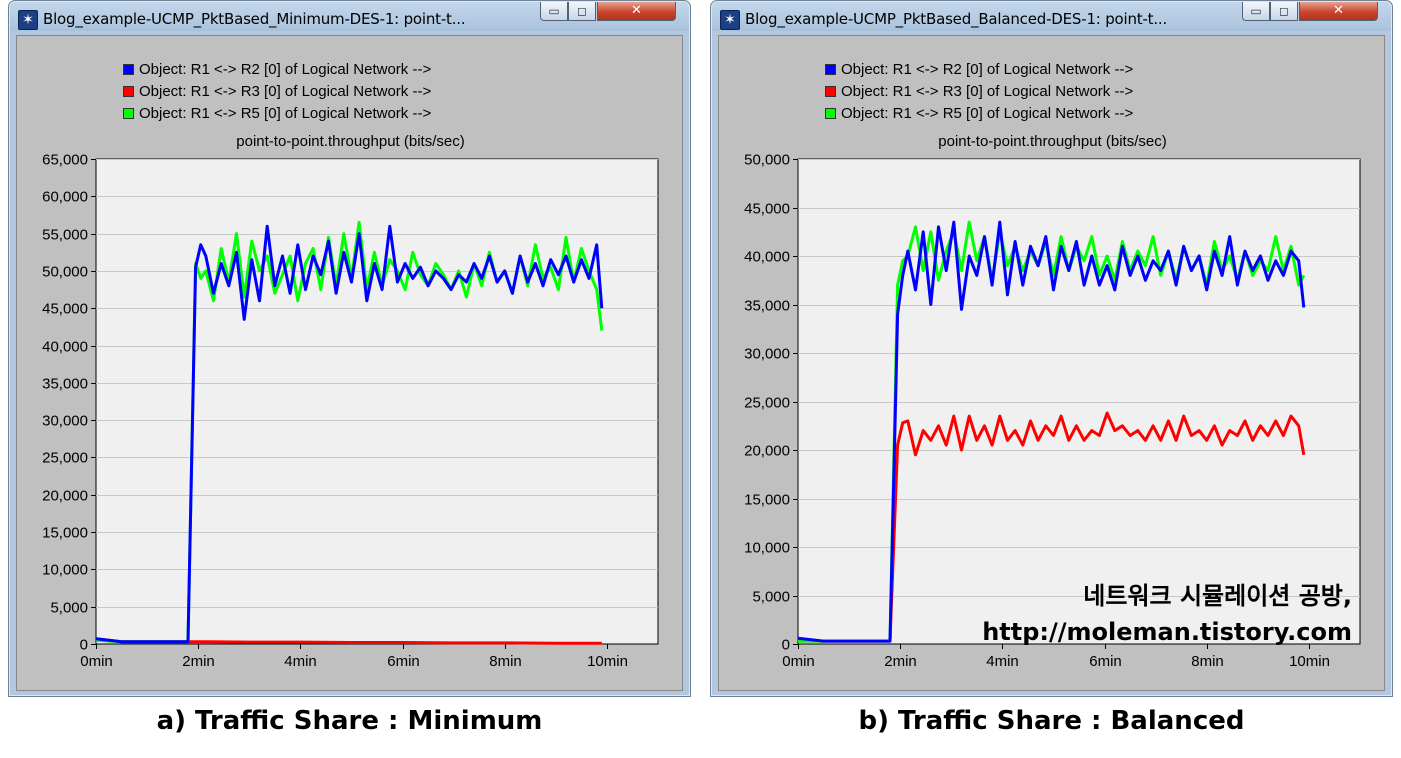 Image resolution: width=1401 pixels, height=758 pixels. What do you see at coordinates (65, 160) in the screenshot?
I see `y-tick-label: 65,000` at bounding box center [65, 160].